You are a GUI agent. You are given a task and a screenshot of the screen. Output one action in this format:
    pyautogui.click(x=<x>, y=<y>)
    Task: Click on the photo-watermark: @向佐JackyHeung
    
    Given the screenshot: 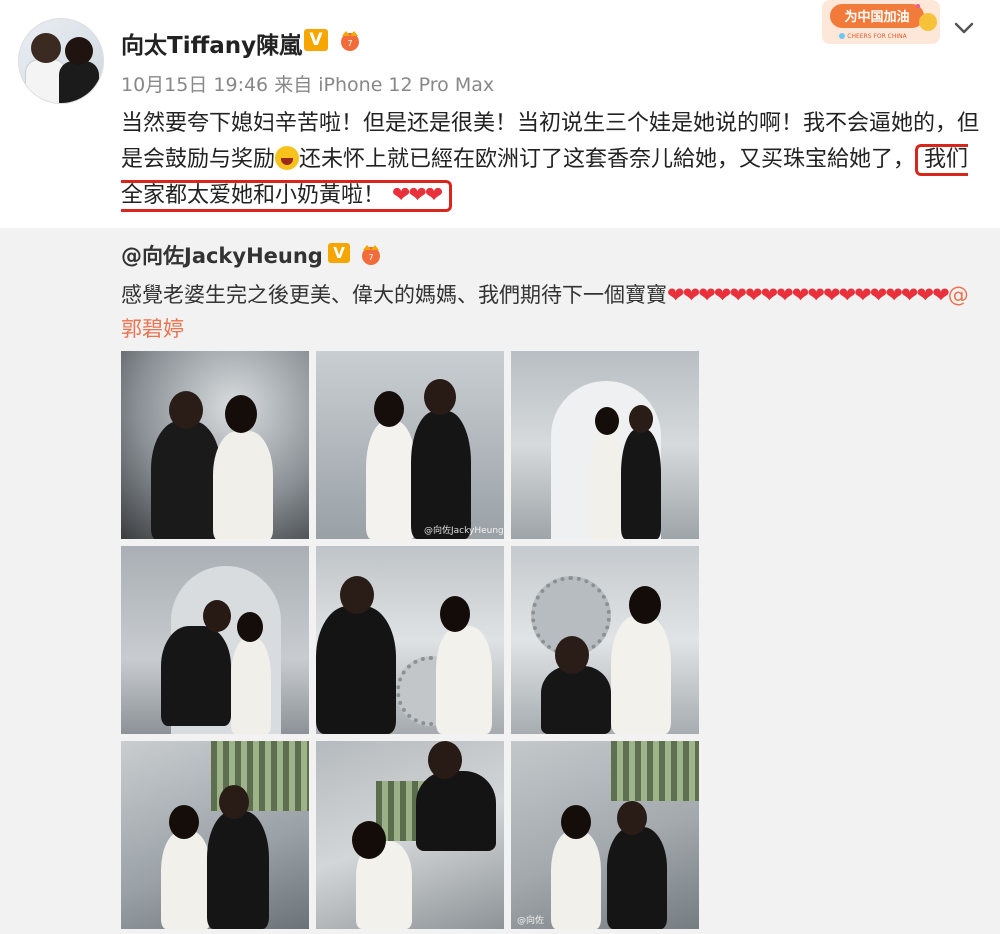 What is the action you would take?
    pyautogui.click(x=464, y=531)
    